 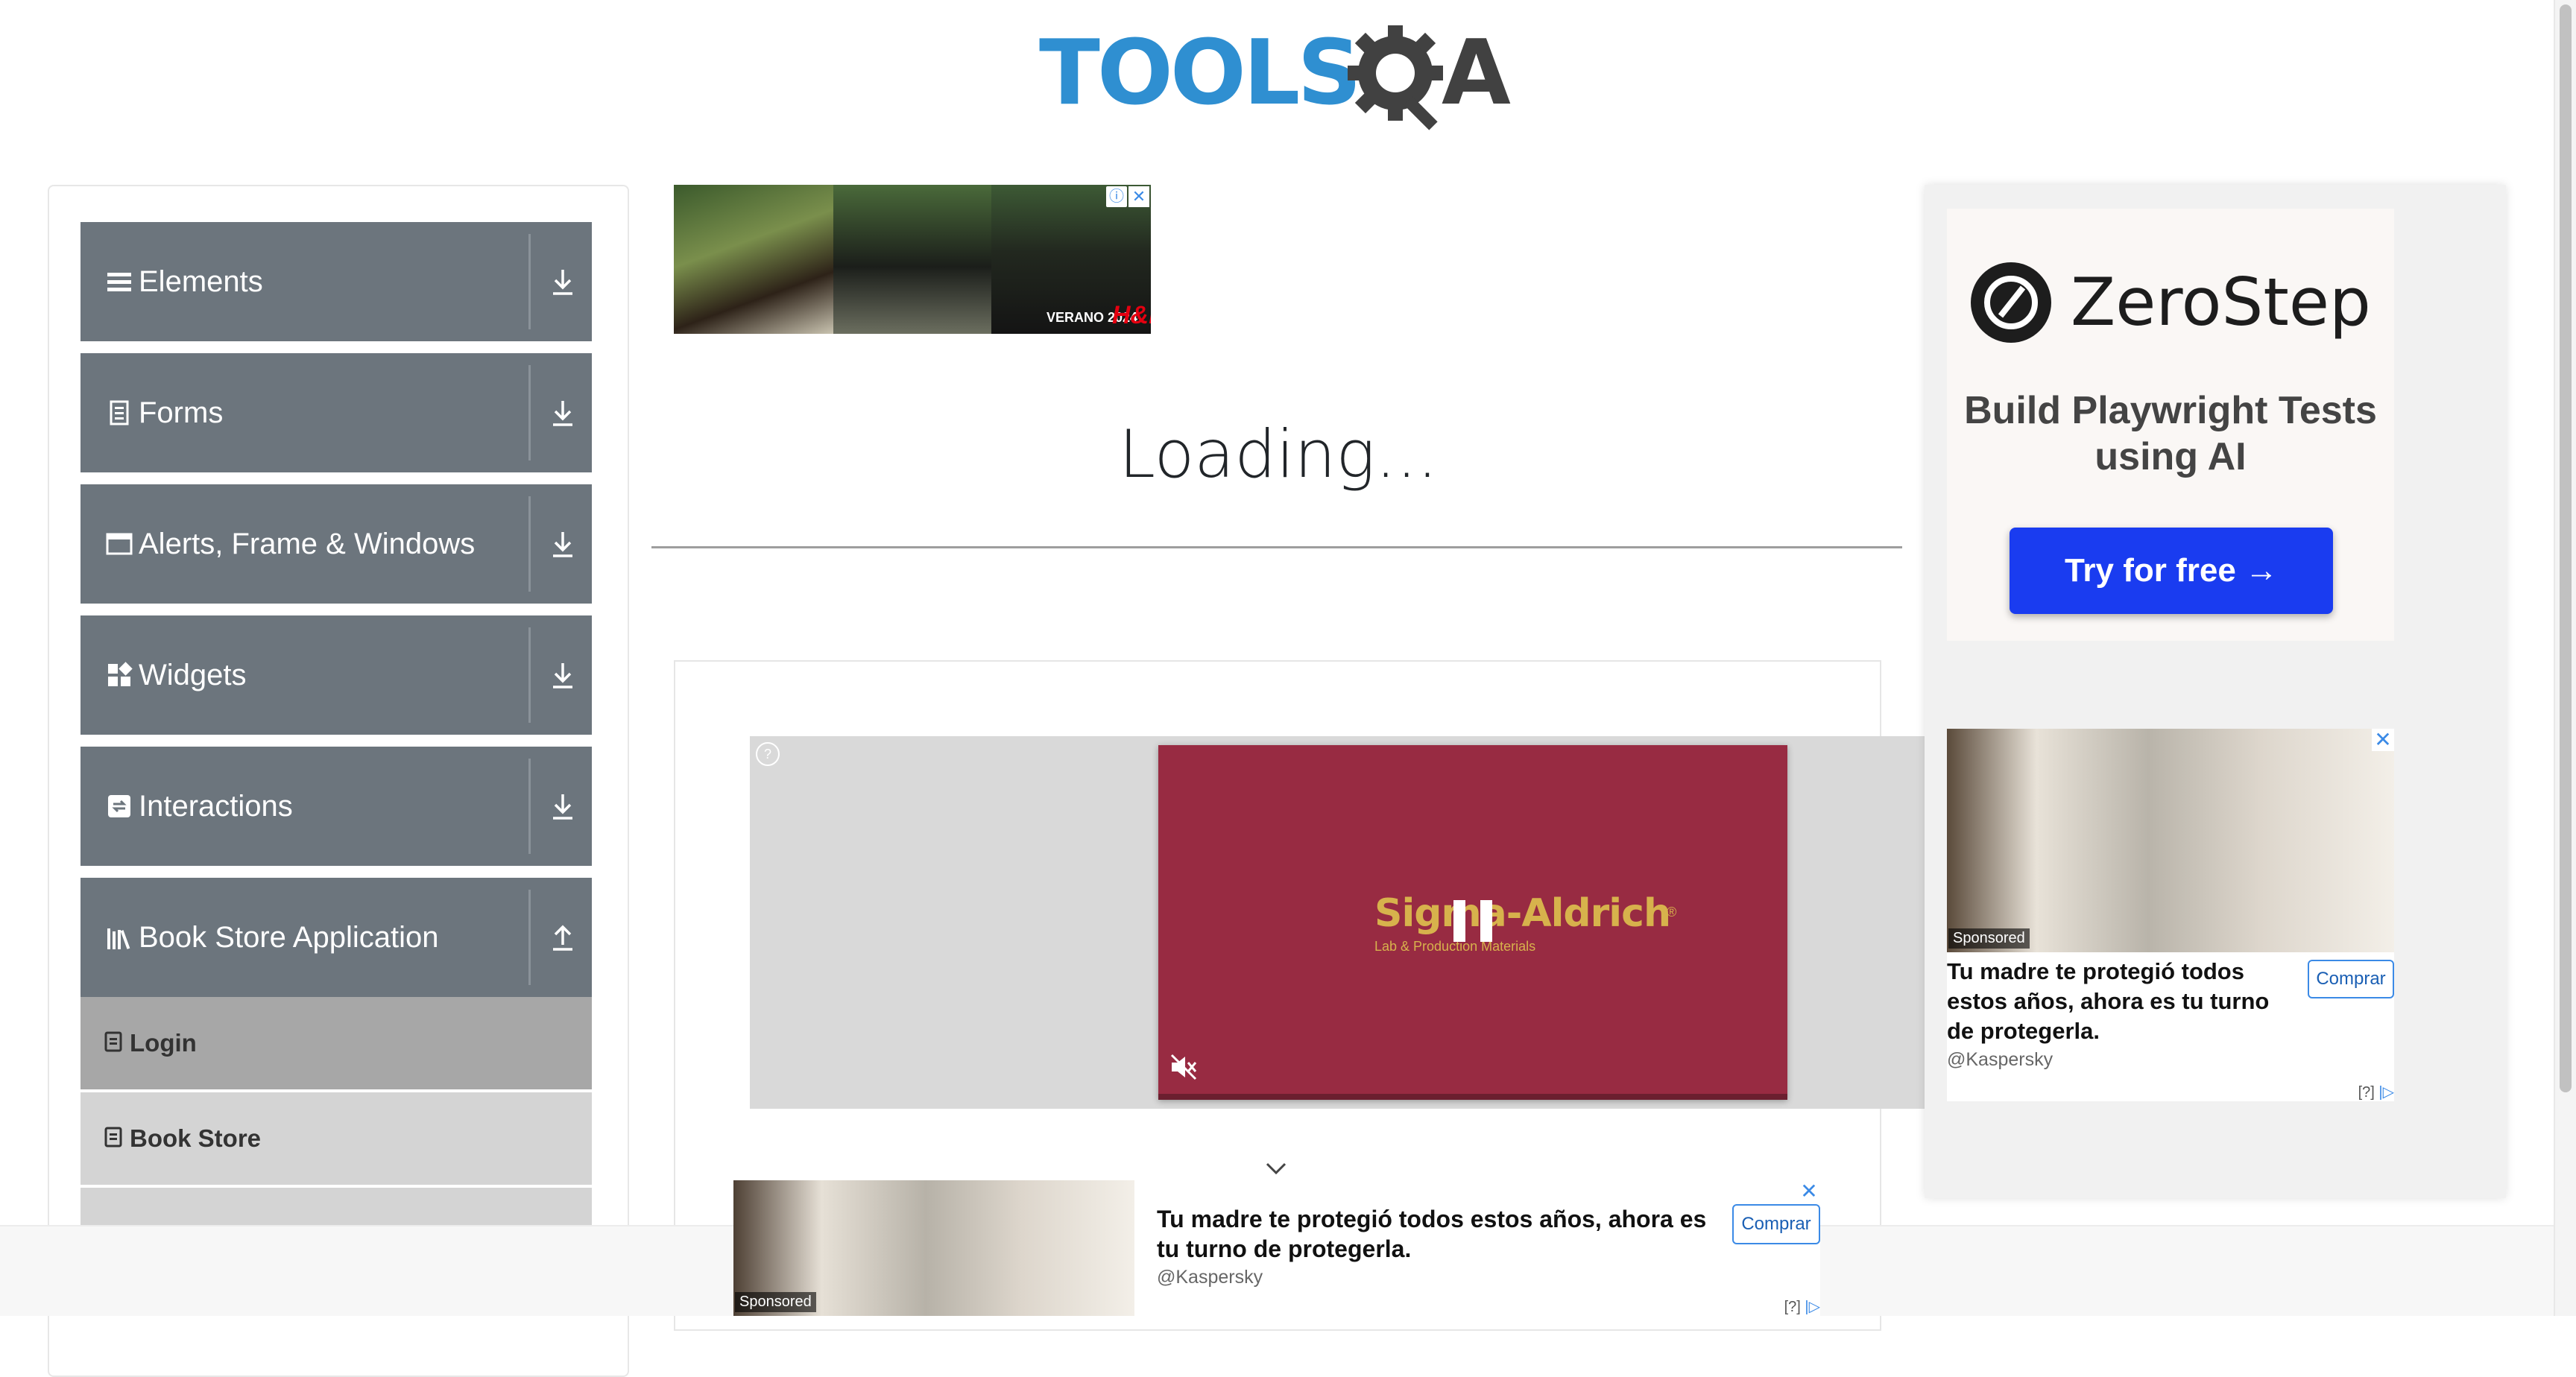 What do you see at coordinates (307, 544) in the screenshot?
I see `group-label: Alerts, Frame & Windows` at bounding box center [307, 544].